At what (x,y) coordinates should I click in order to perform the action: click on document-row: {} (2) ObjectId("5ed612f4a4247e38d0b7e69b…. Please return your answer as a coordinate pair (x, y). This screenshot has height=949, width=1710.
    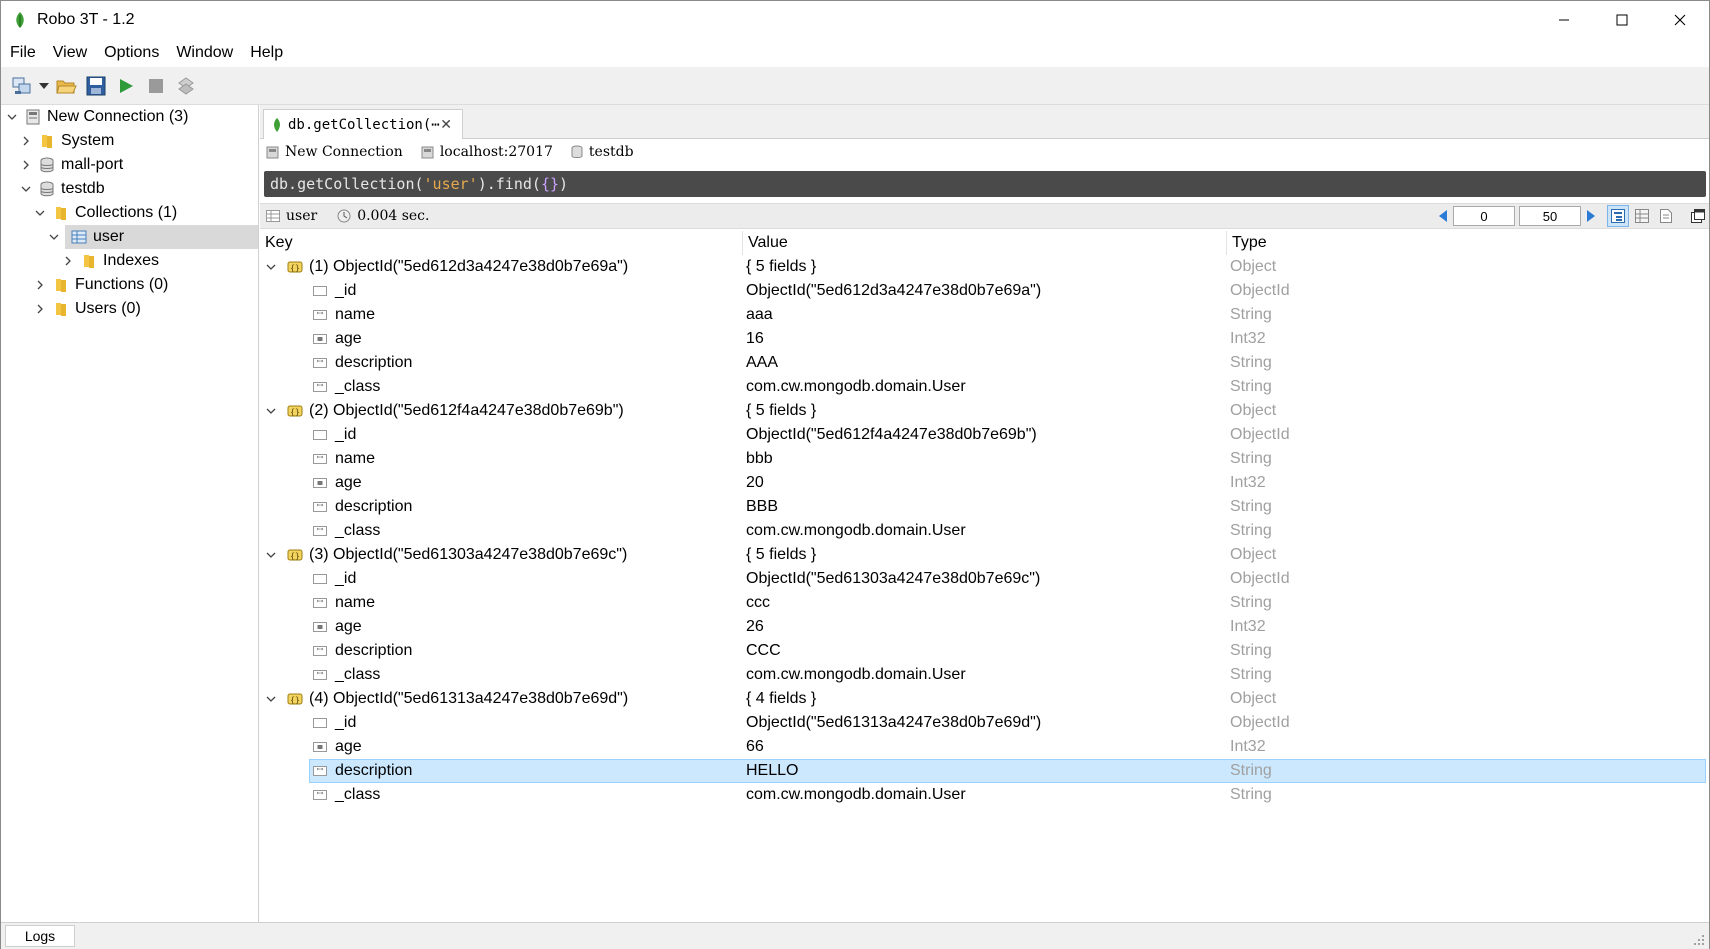
    Looking at the image, I should click on (984, 411).